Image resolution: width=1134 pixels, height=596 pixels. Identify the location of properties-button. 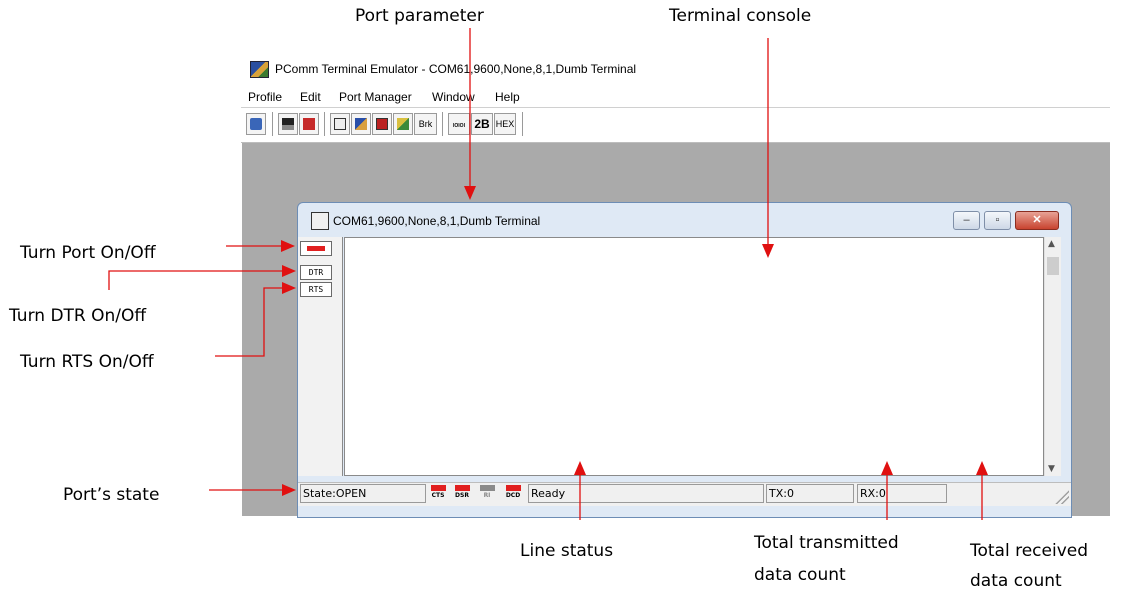
(340, 124).